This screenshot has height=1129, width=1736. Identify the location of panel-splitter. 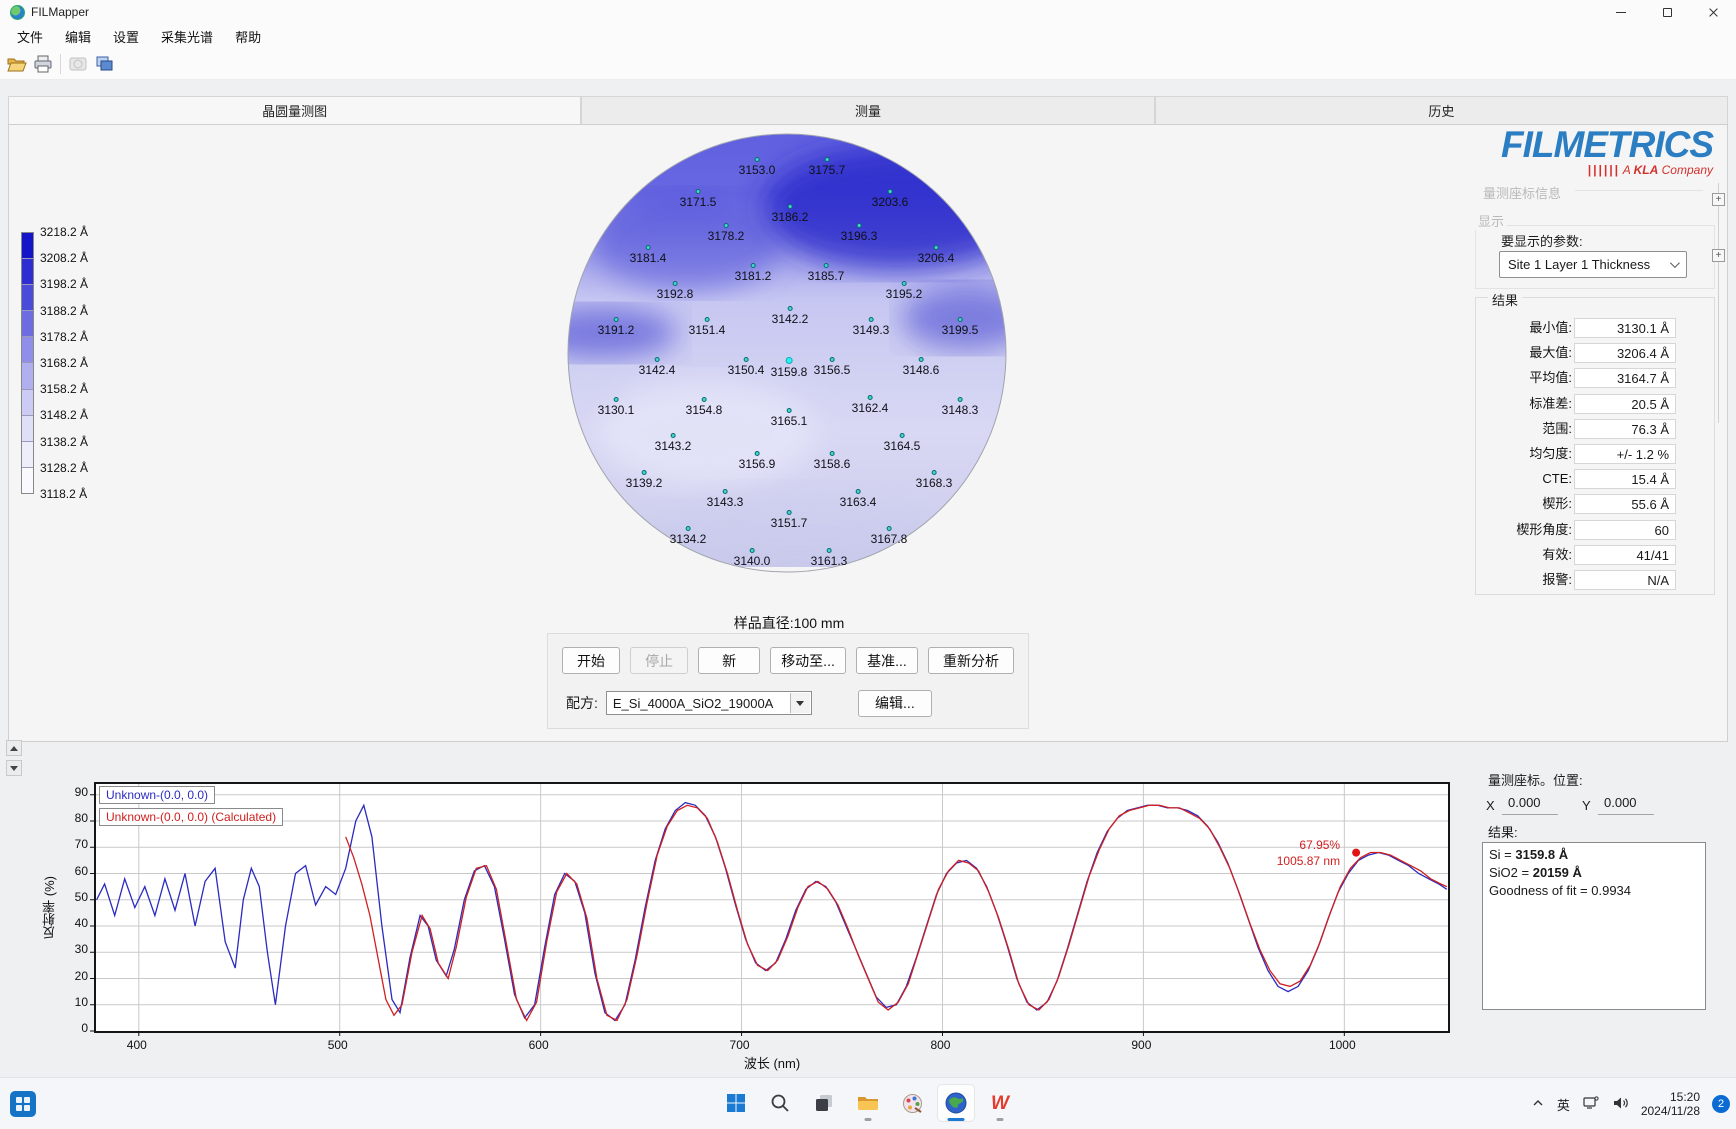
(1718, 303).